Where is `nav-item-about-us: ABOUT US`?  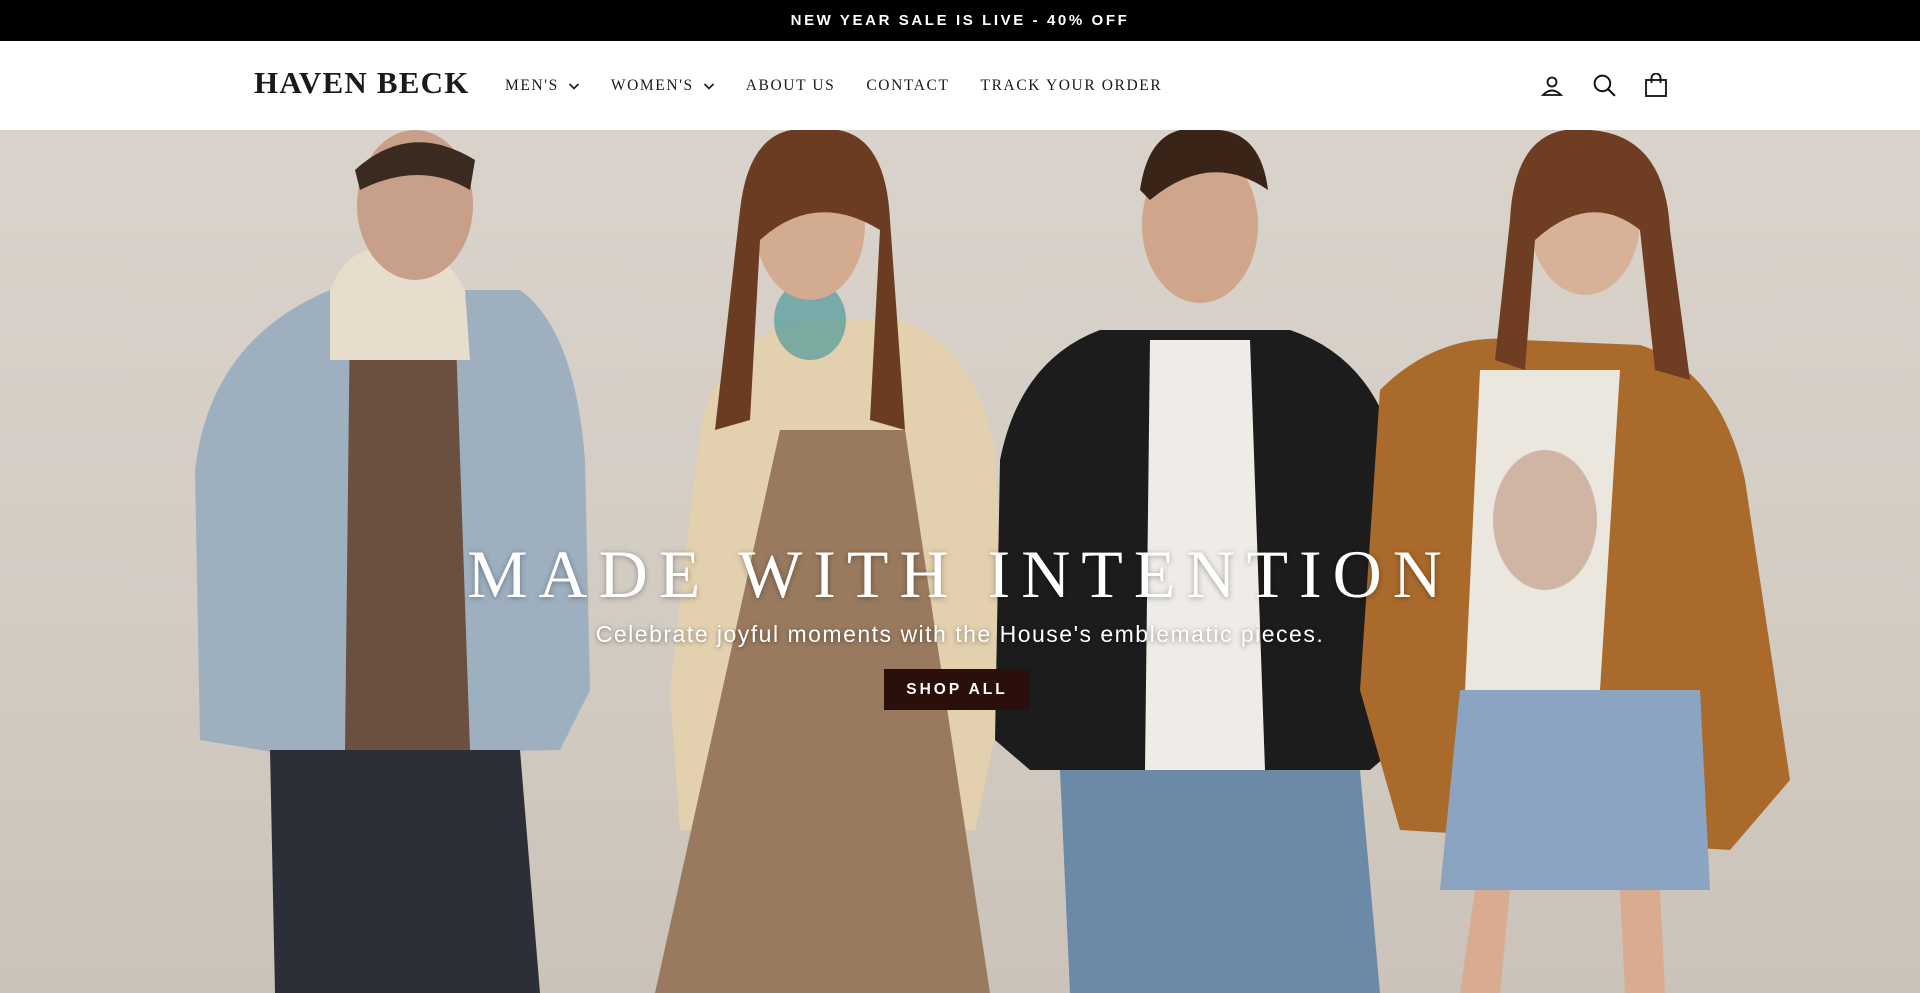 nav-item-about-us: ABOUT US is located at coordinates (791, 86).